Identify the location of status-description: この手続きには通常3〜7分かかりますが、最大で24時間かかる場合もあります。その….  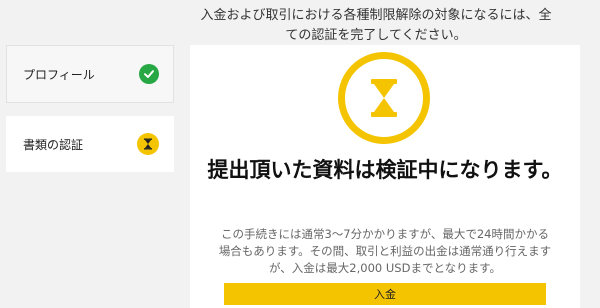
(385, 251).